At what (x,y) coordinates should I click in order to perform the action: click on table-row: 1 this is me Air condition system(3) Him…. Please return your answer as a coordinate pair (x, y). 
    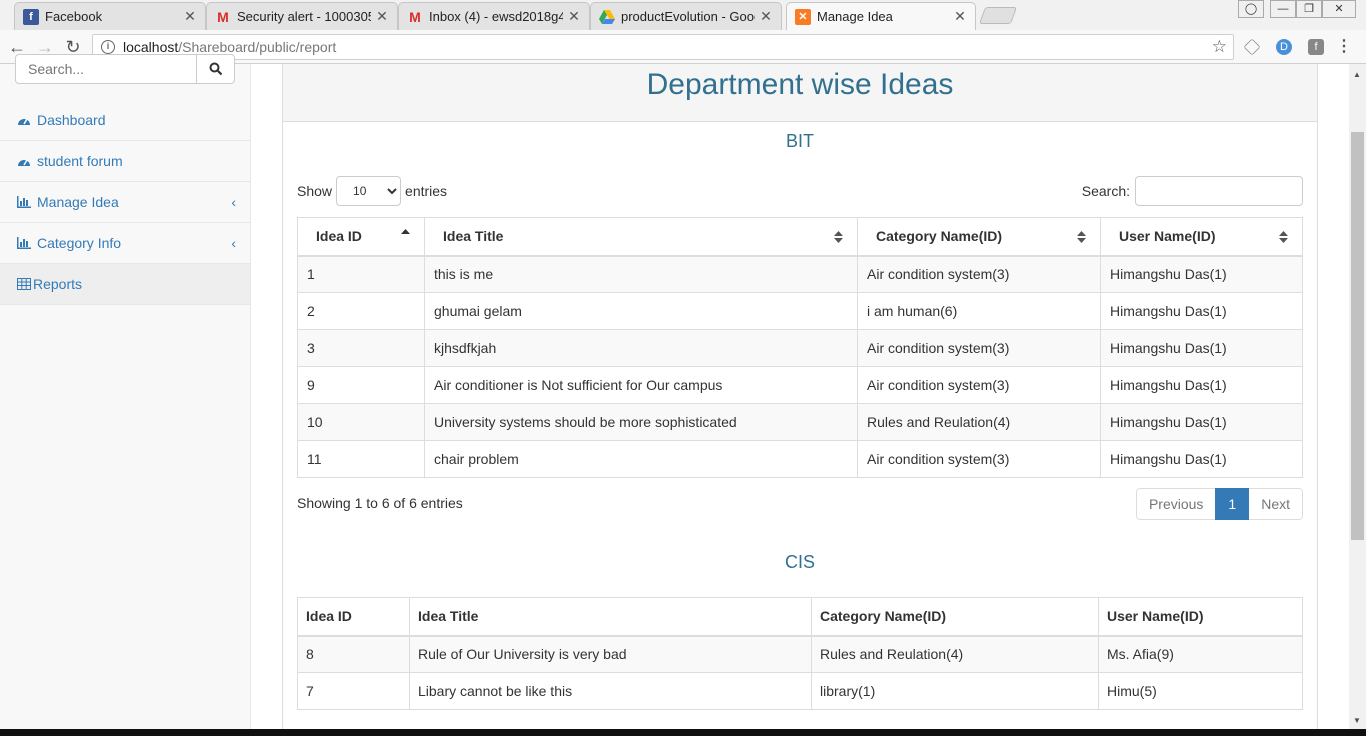
    Looking at the image, I should click on (800, 274).